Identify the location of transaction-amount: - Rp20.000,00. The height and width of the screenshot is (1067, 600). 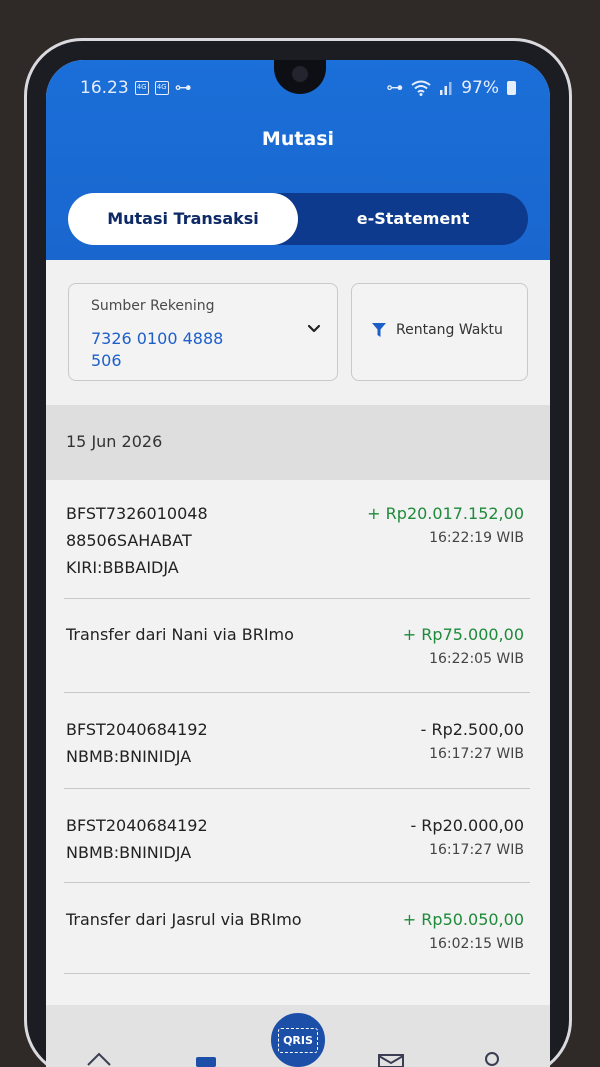
(467, 825).